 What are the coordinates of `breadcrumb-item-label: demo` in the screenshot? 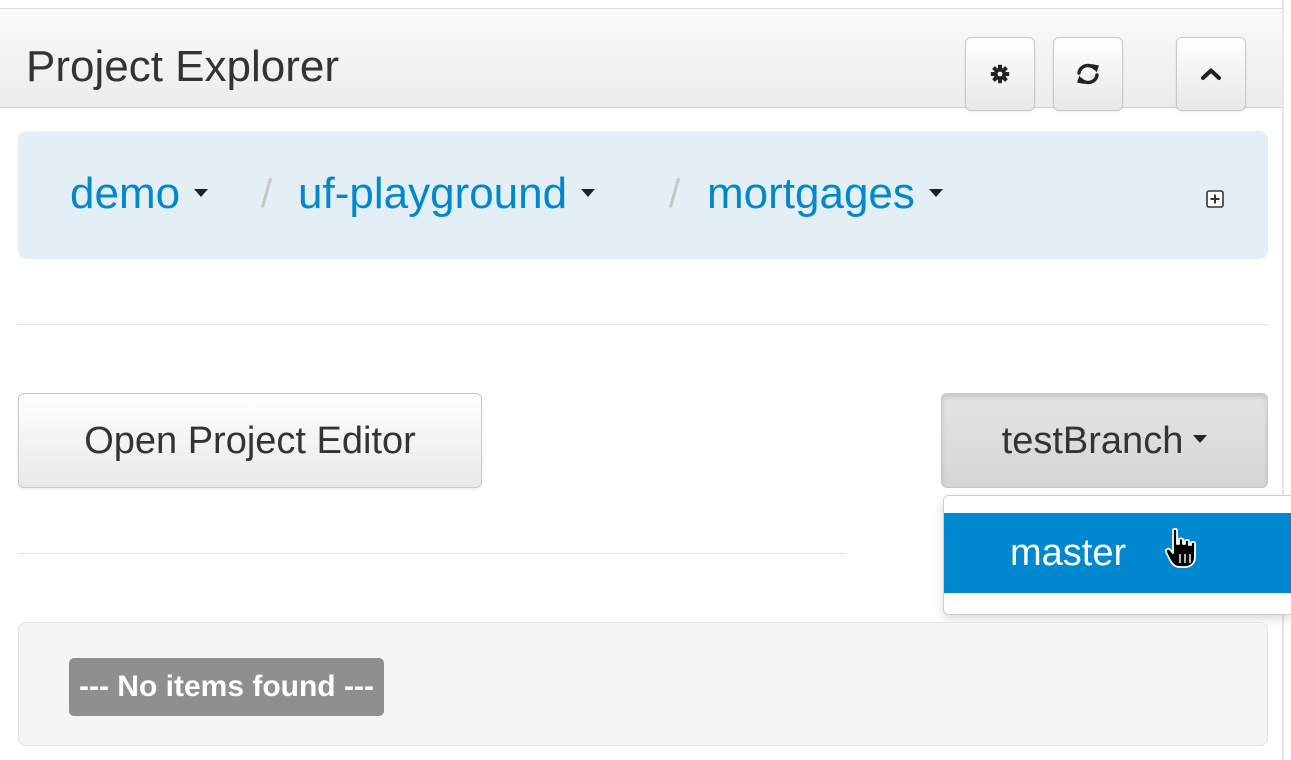 It's located at (125, 193).